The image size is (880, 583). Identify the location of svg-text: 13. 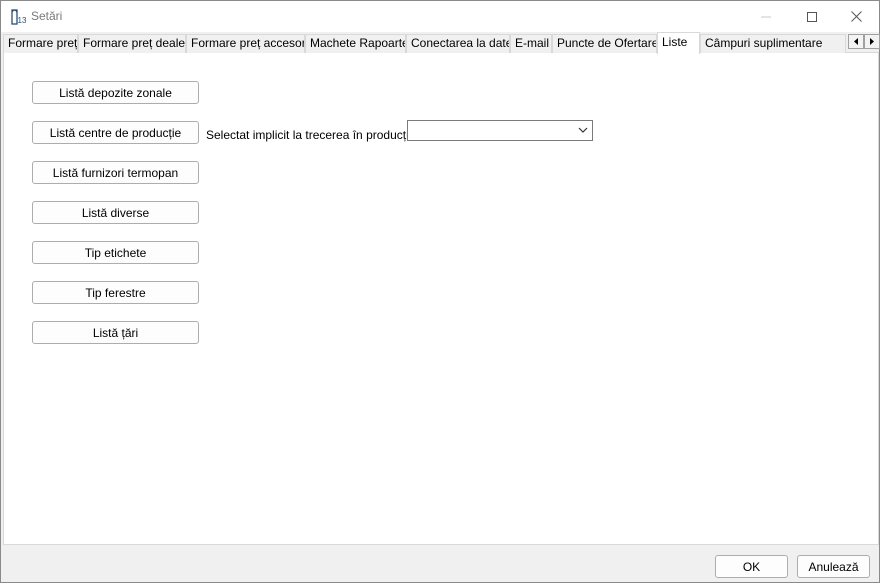
(22, 20).